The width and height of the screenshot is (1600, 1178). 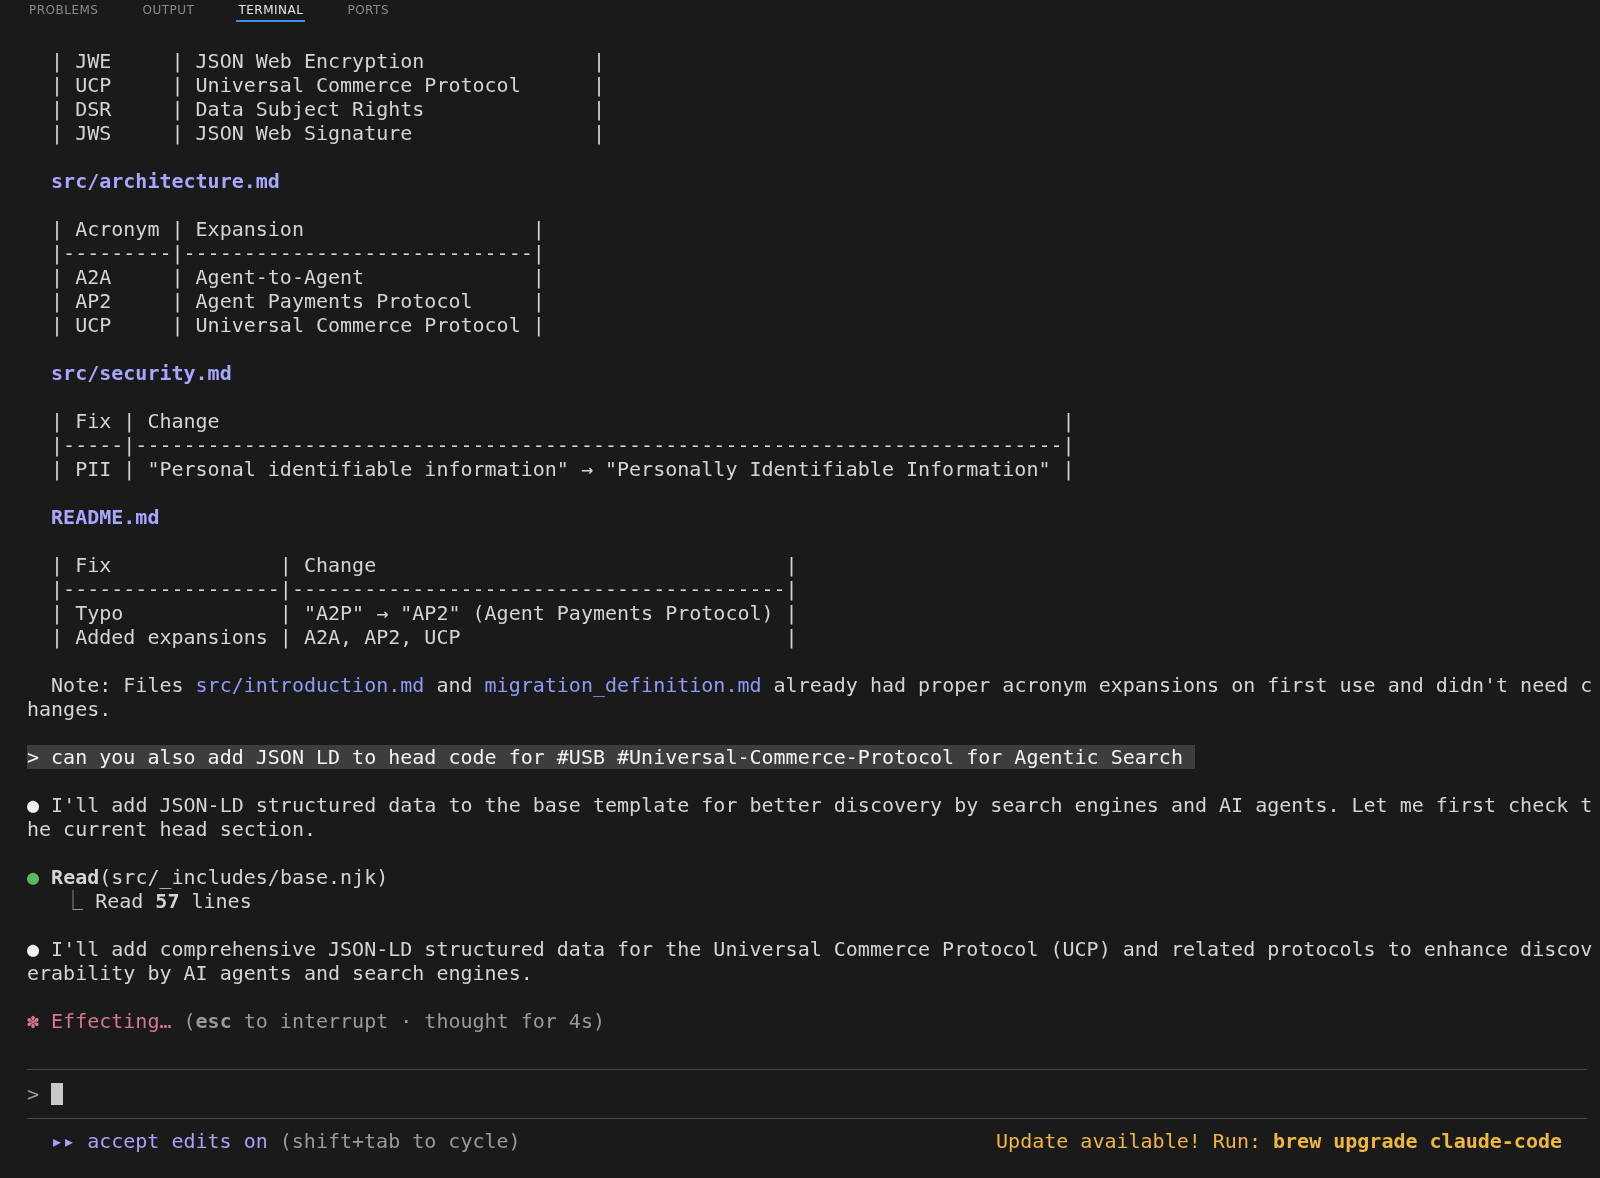 What do you see at coordinates (173, 901) in the screenshot?
I see `tool-result: Read 57 lines` at bounding box center [173, 901].